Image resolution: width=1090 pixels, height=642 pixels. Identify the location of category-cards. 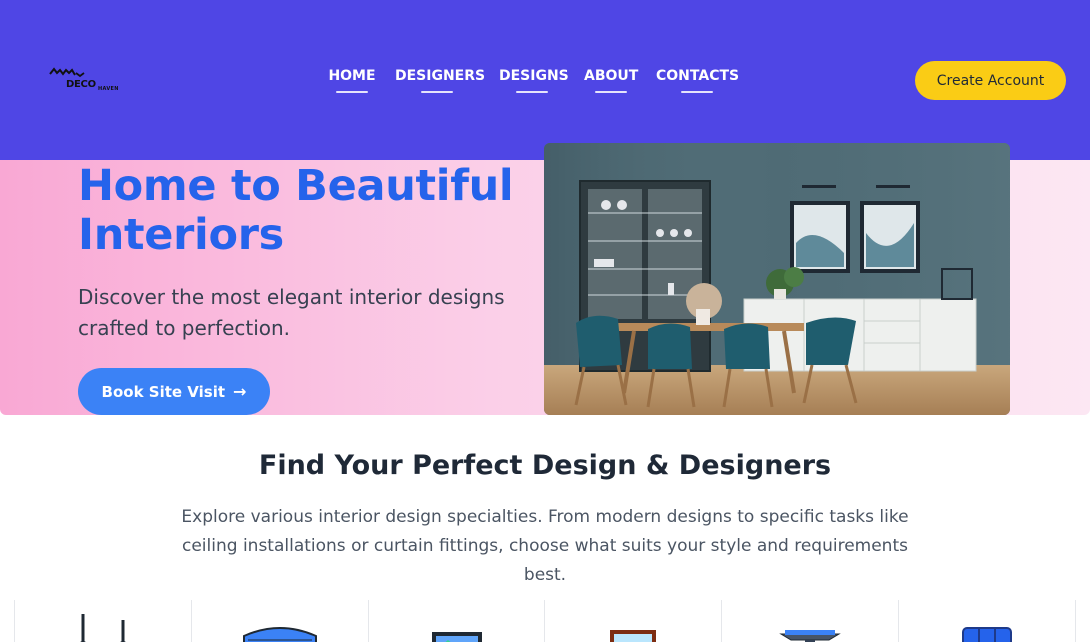
(545, 621).